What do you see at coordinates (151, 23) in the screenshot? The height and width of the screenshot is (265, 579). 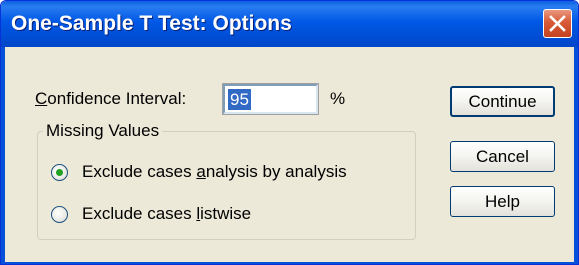 I see `dialog-title: One-Sample T Test: Options` at bounding box center [151, 23].